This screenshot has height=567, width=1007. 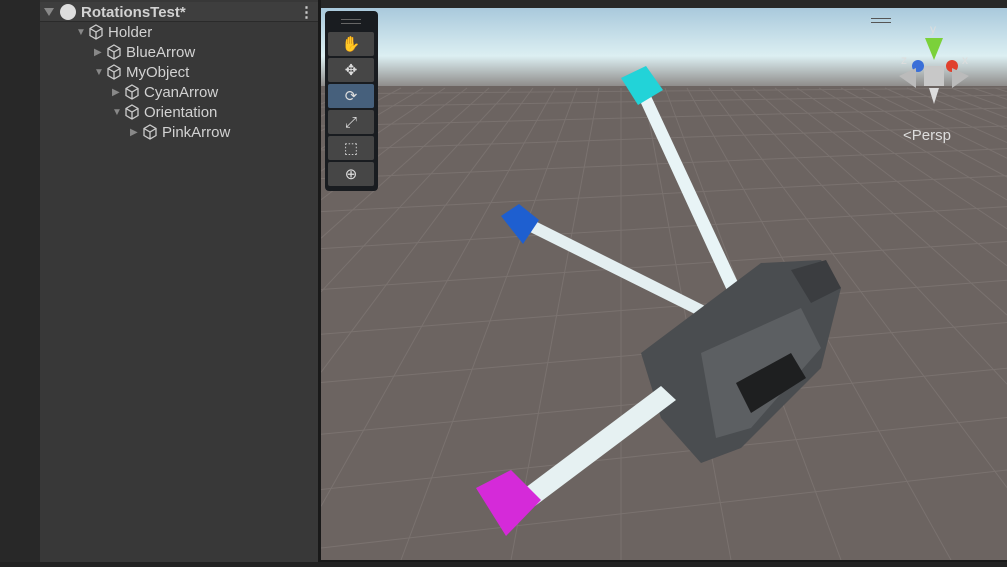 I want to click on hierarchy-item-label: CyanArrow, so click(x=181, y=92).